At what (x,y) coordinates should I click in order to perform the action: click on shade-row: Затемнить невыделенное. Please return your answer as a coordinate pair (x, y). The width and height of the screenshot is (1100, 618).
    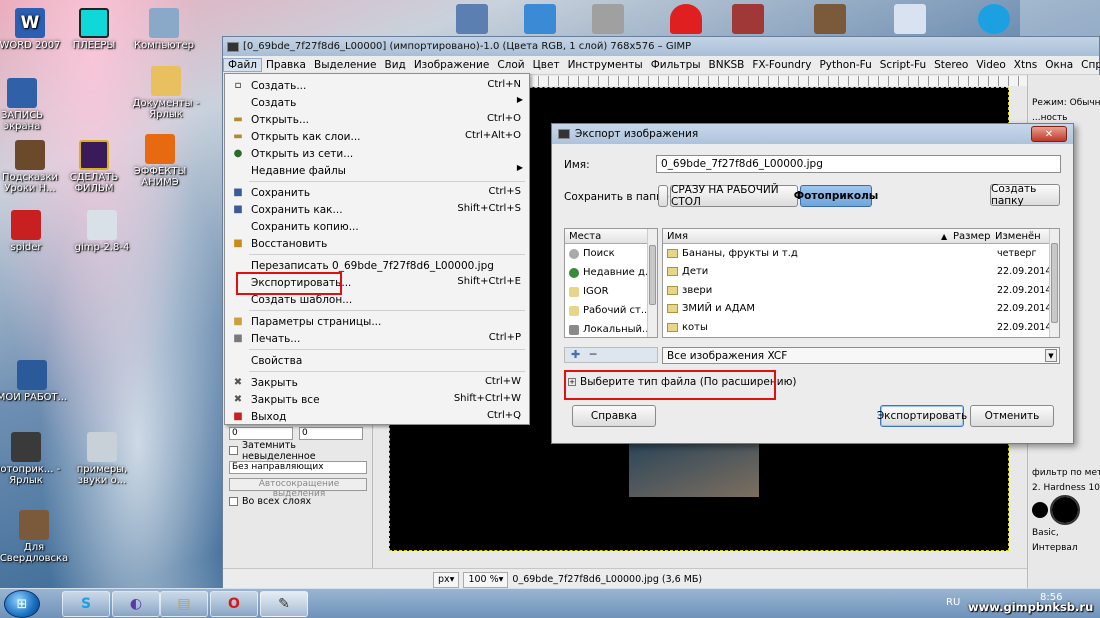
    Looking at the image, I should click on (297, 451).